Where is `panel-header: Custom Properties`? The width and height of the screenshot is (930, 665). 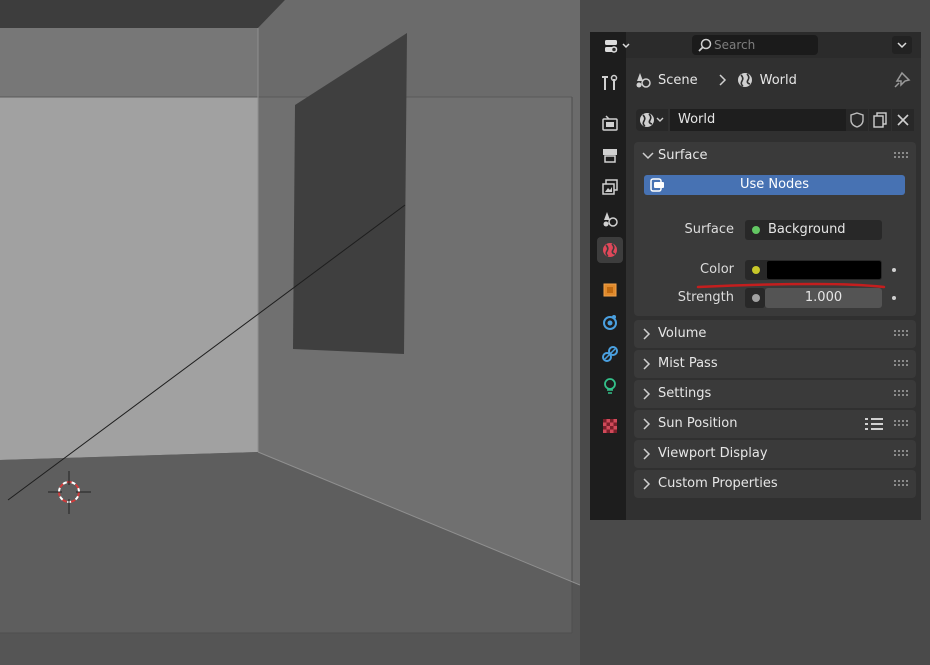
panel-header: Custom Properties is located at coordinates (775, 484).